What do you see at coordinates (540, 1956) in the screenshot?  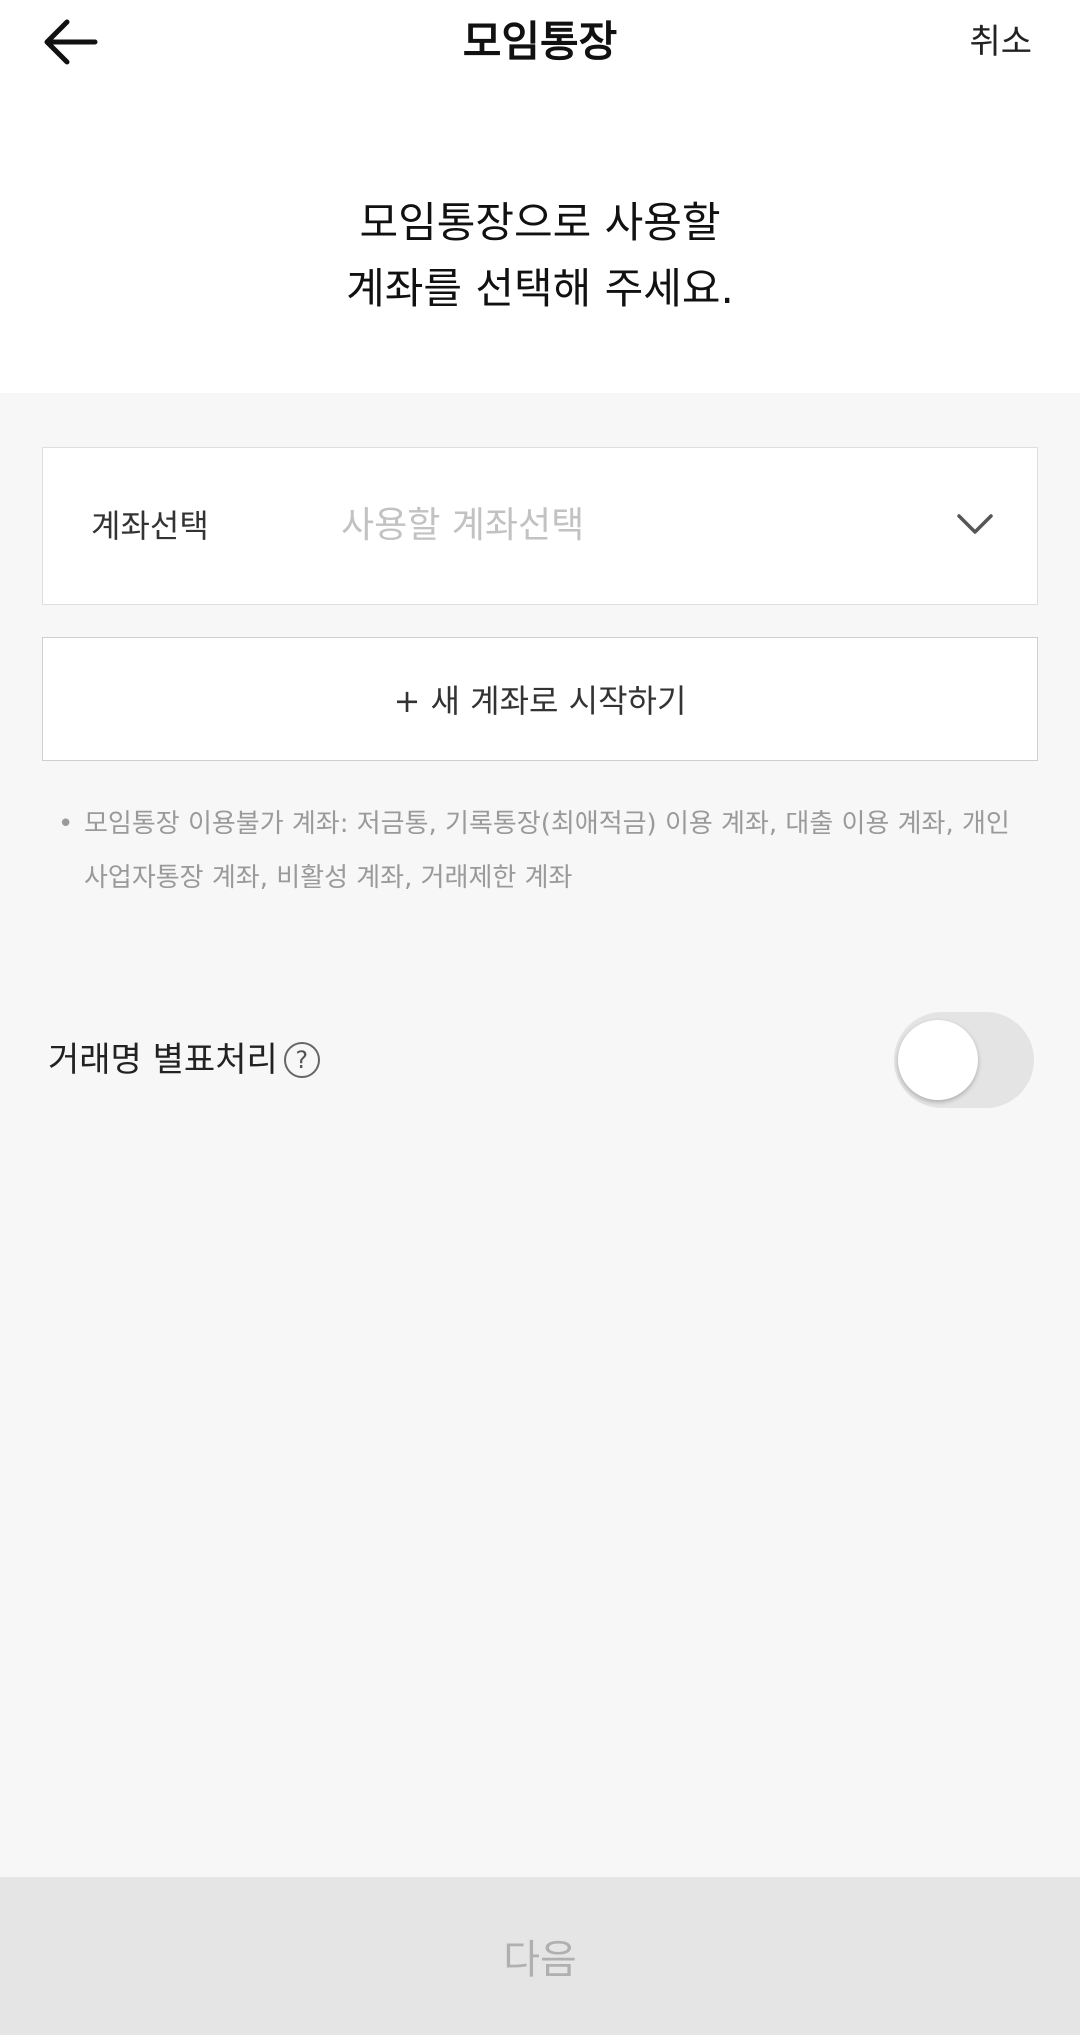 I see `next-button: 다음` at bounding box center [540, 1956].